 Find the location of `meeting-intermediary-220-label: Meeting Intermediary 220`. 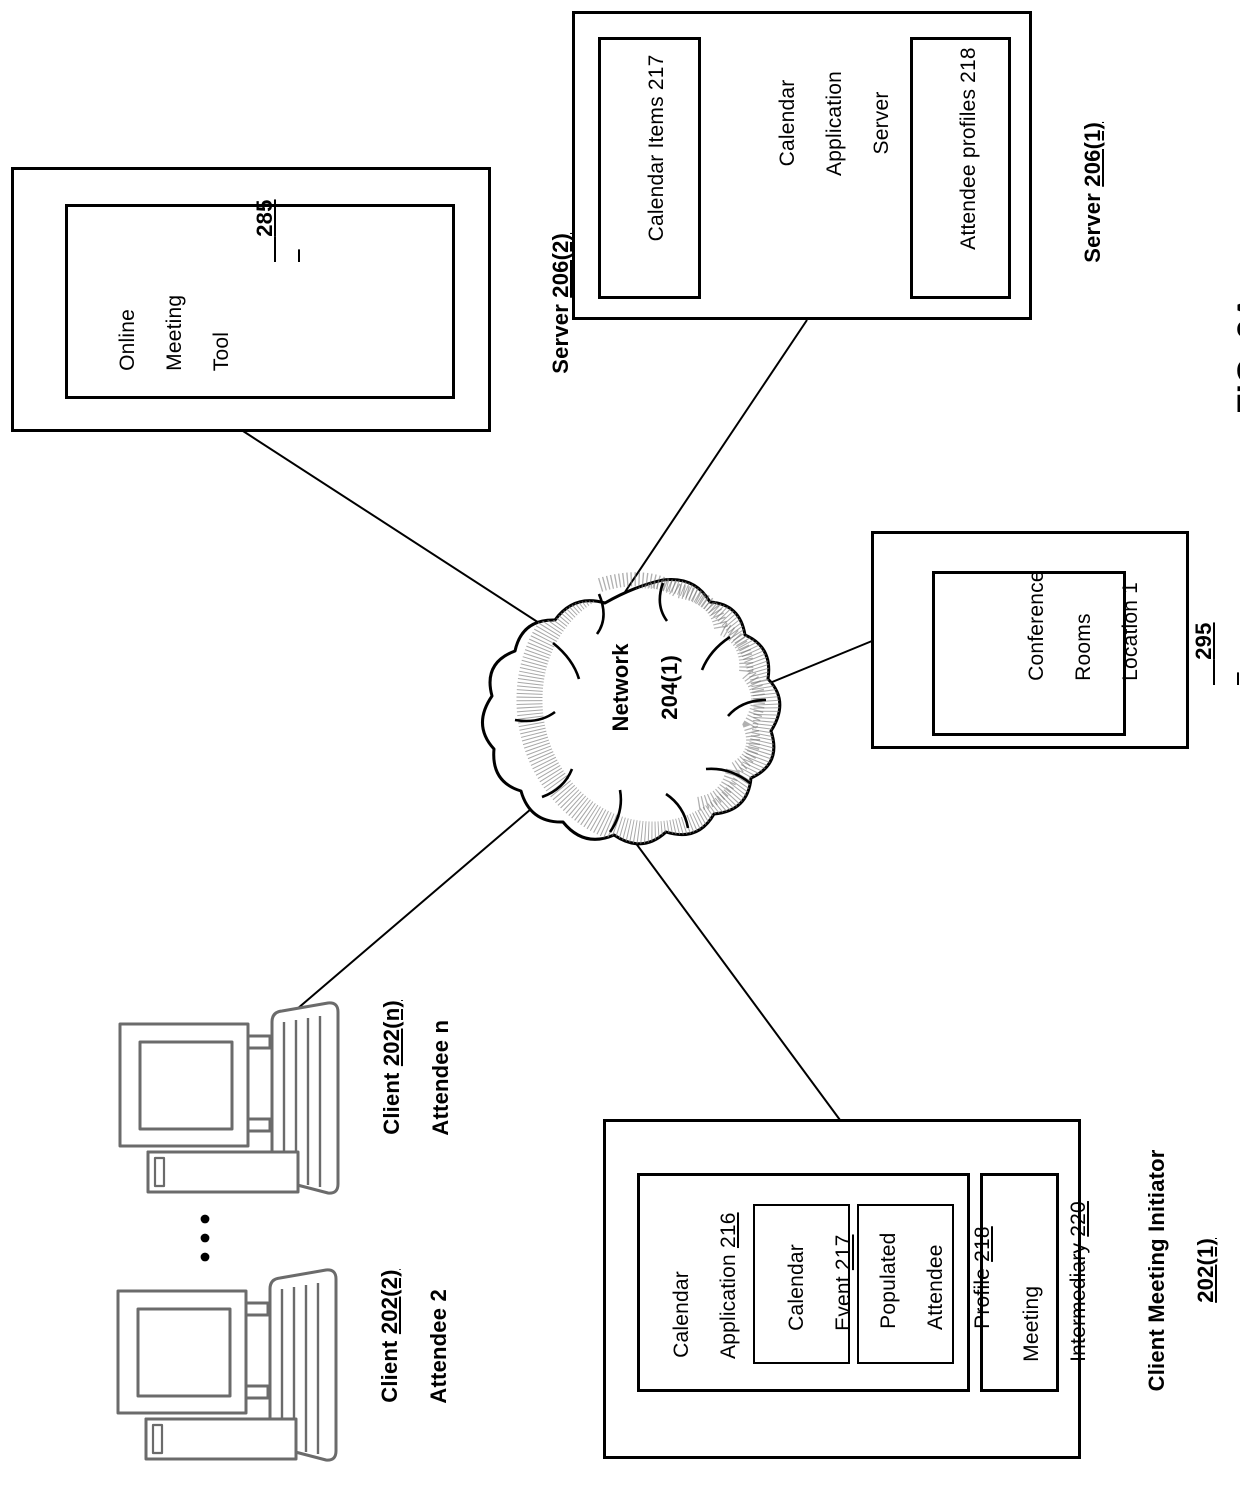

meeting-intermediary-220-label: Meeting Intermediary 220 is located at coordinates (1054, 1281).